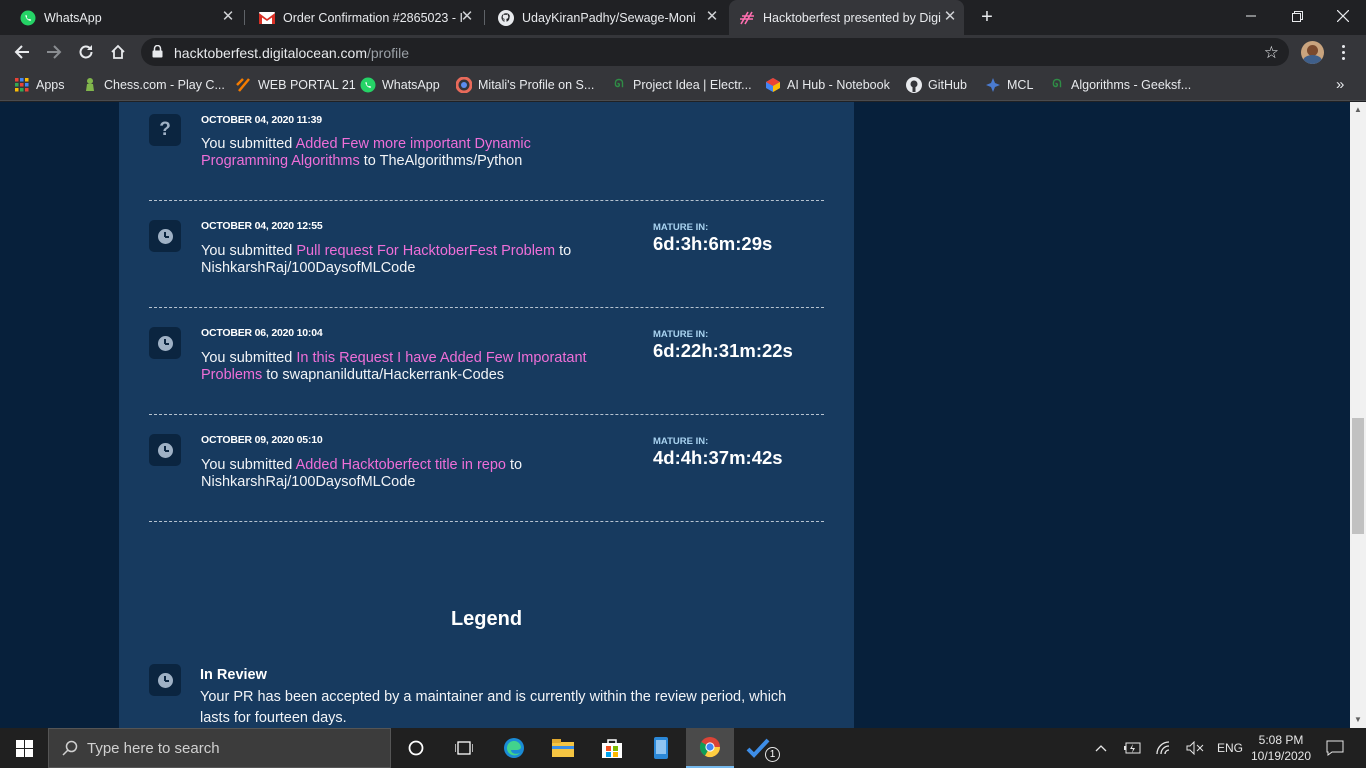  Describe the element at coordinates (1281, 748) in the screenshot. I see `clock-widget: 5:08 PM 10/19/2020` at that location.